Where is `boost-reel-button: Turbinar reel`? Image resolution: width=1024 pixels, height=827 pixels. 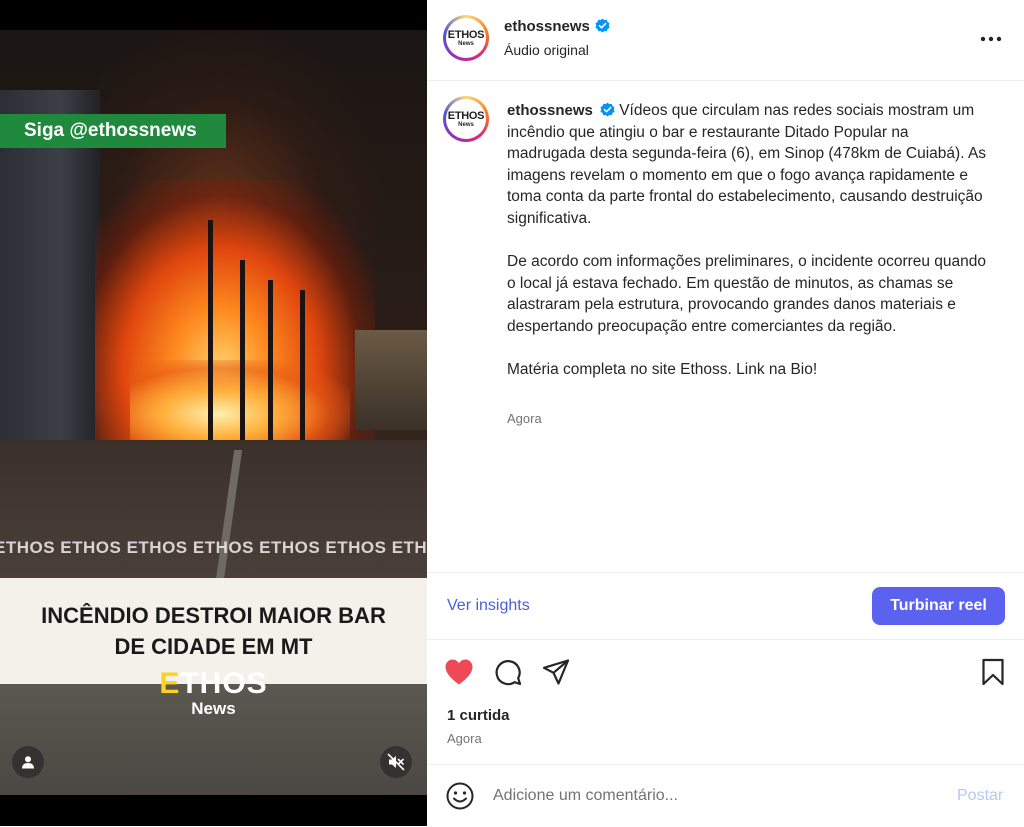
boost-reel-button: Turbinar reel is located at coordinates (938, 606).